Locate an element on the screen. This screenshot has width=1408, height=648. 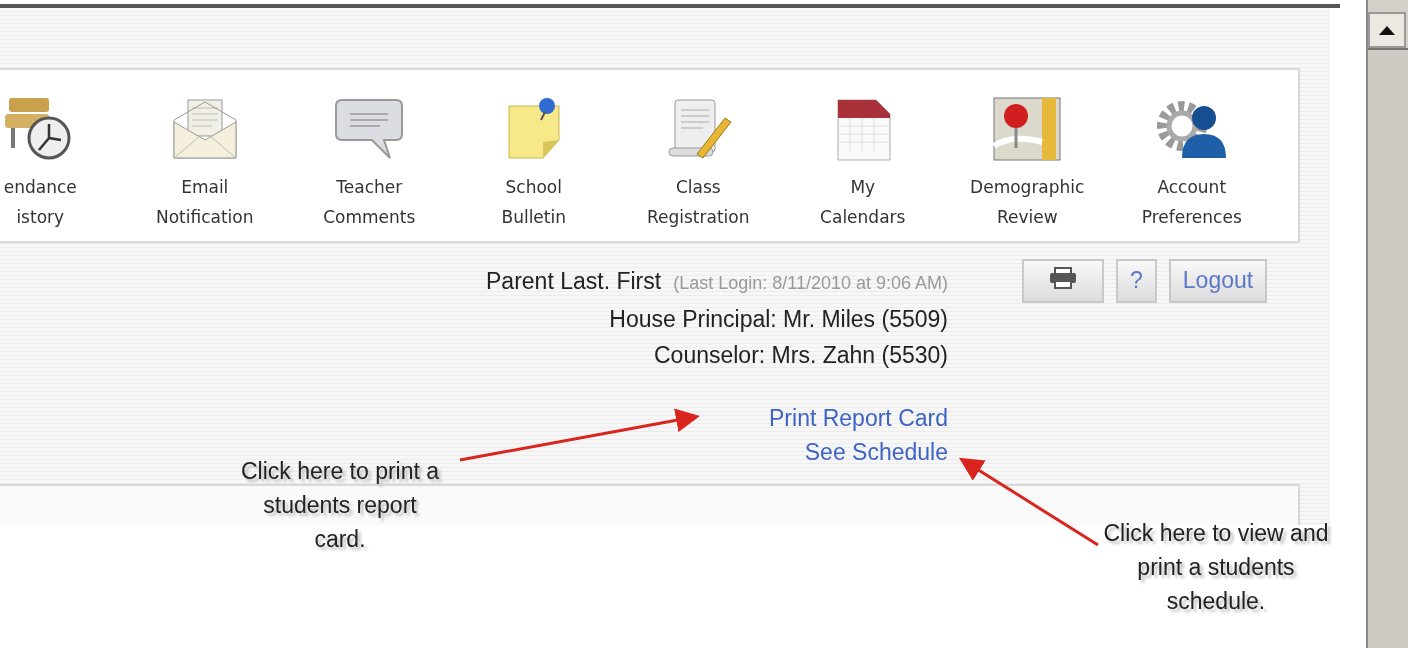
nav-item-label: endance istory is located at coordinates (40, 202).